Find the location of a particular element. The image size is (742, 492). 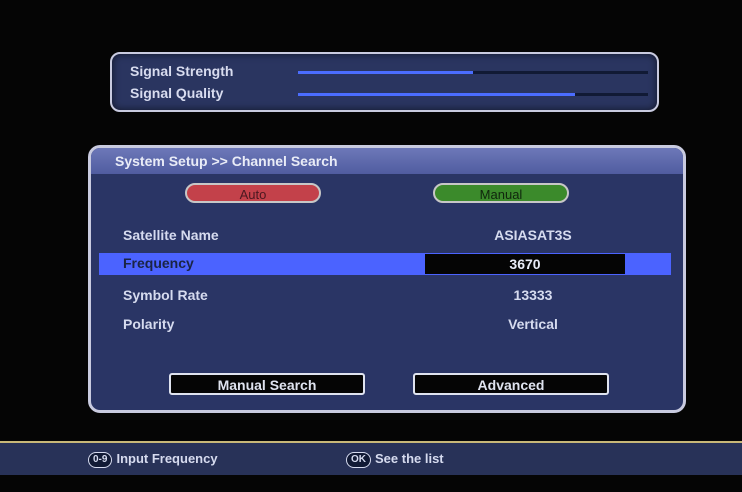

frequency-input: 3670 is located at coordinates (525, 264).